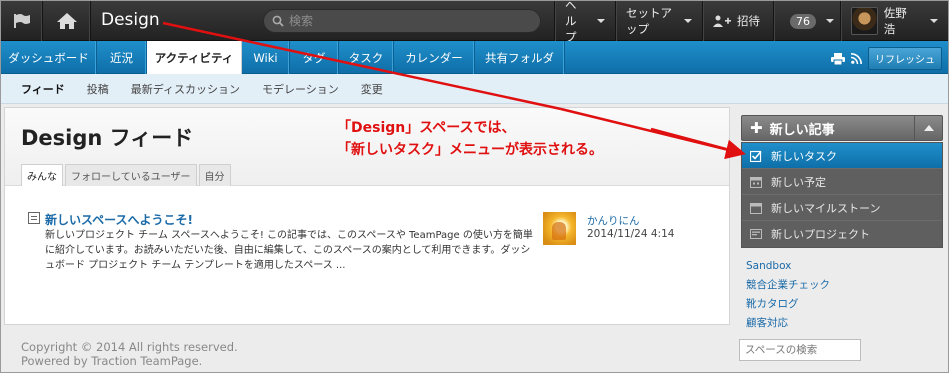  I want to click on page-title: Design フィード, so click(107, 138).